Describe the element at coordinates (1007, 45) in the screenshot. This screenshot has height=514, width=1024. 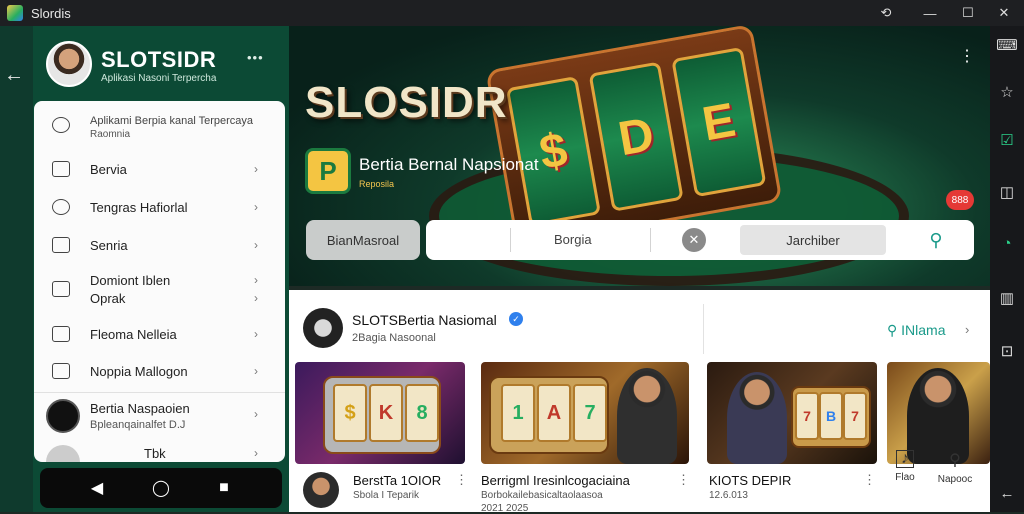
I see `keyboard-icon: ⌨` at that location.